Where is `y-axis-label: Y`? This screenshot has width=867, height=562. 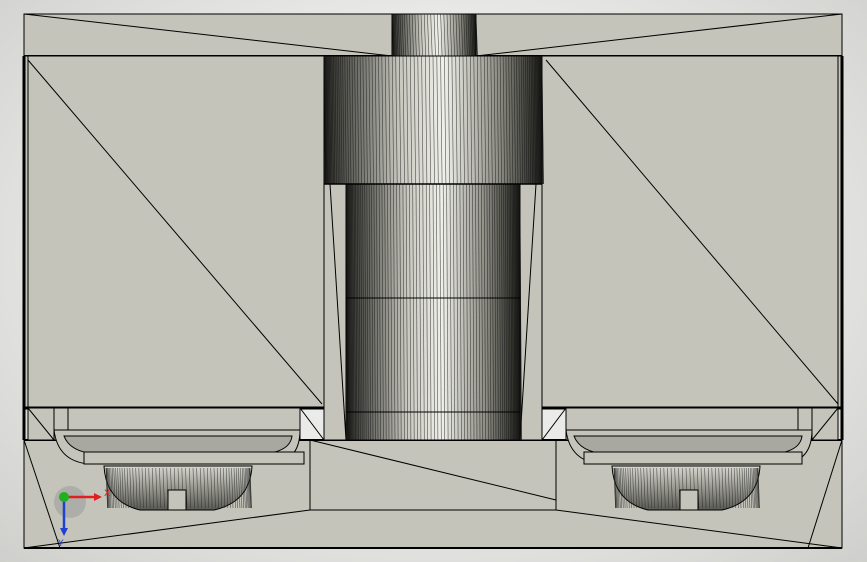 y-axis-label: Y is located at coordinates (60, 544).